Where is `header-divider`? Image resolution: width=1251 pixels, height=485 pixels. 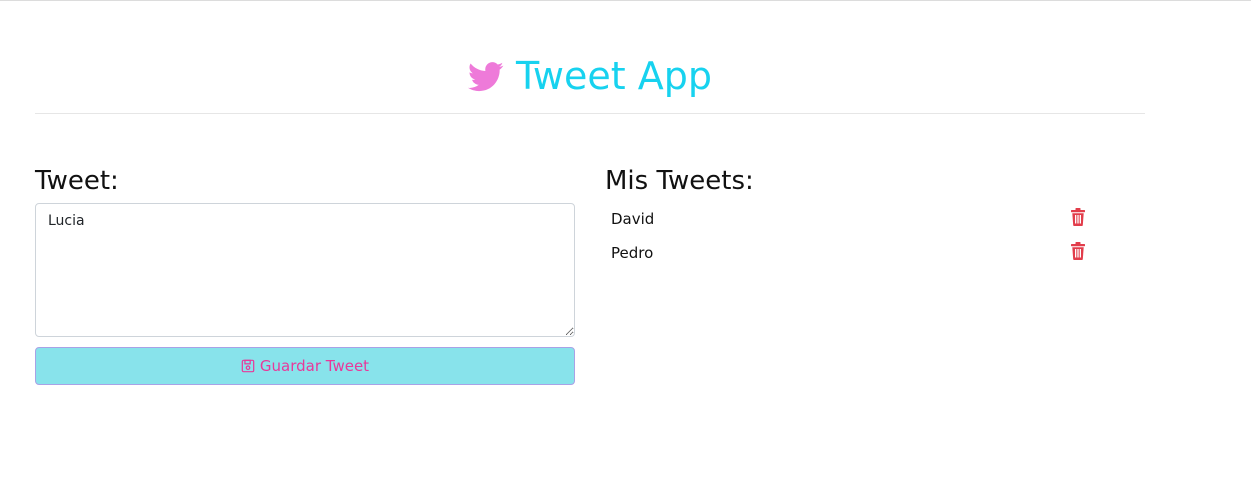 header-divider is located at coordinates (590, 113).